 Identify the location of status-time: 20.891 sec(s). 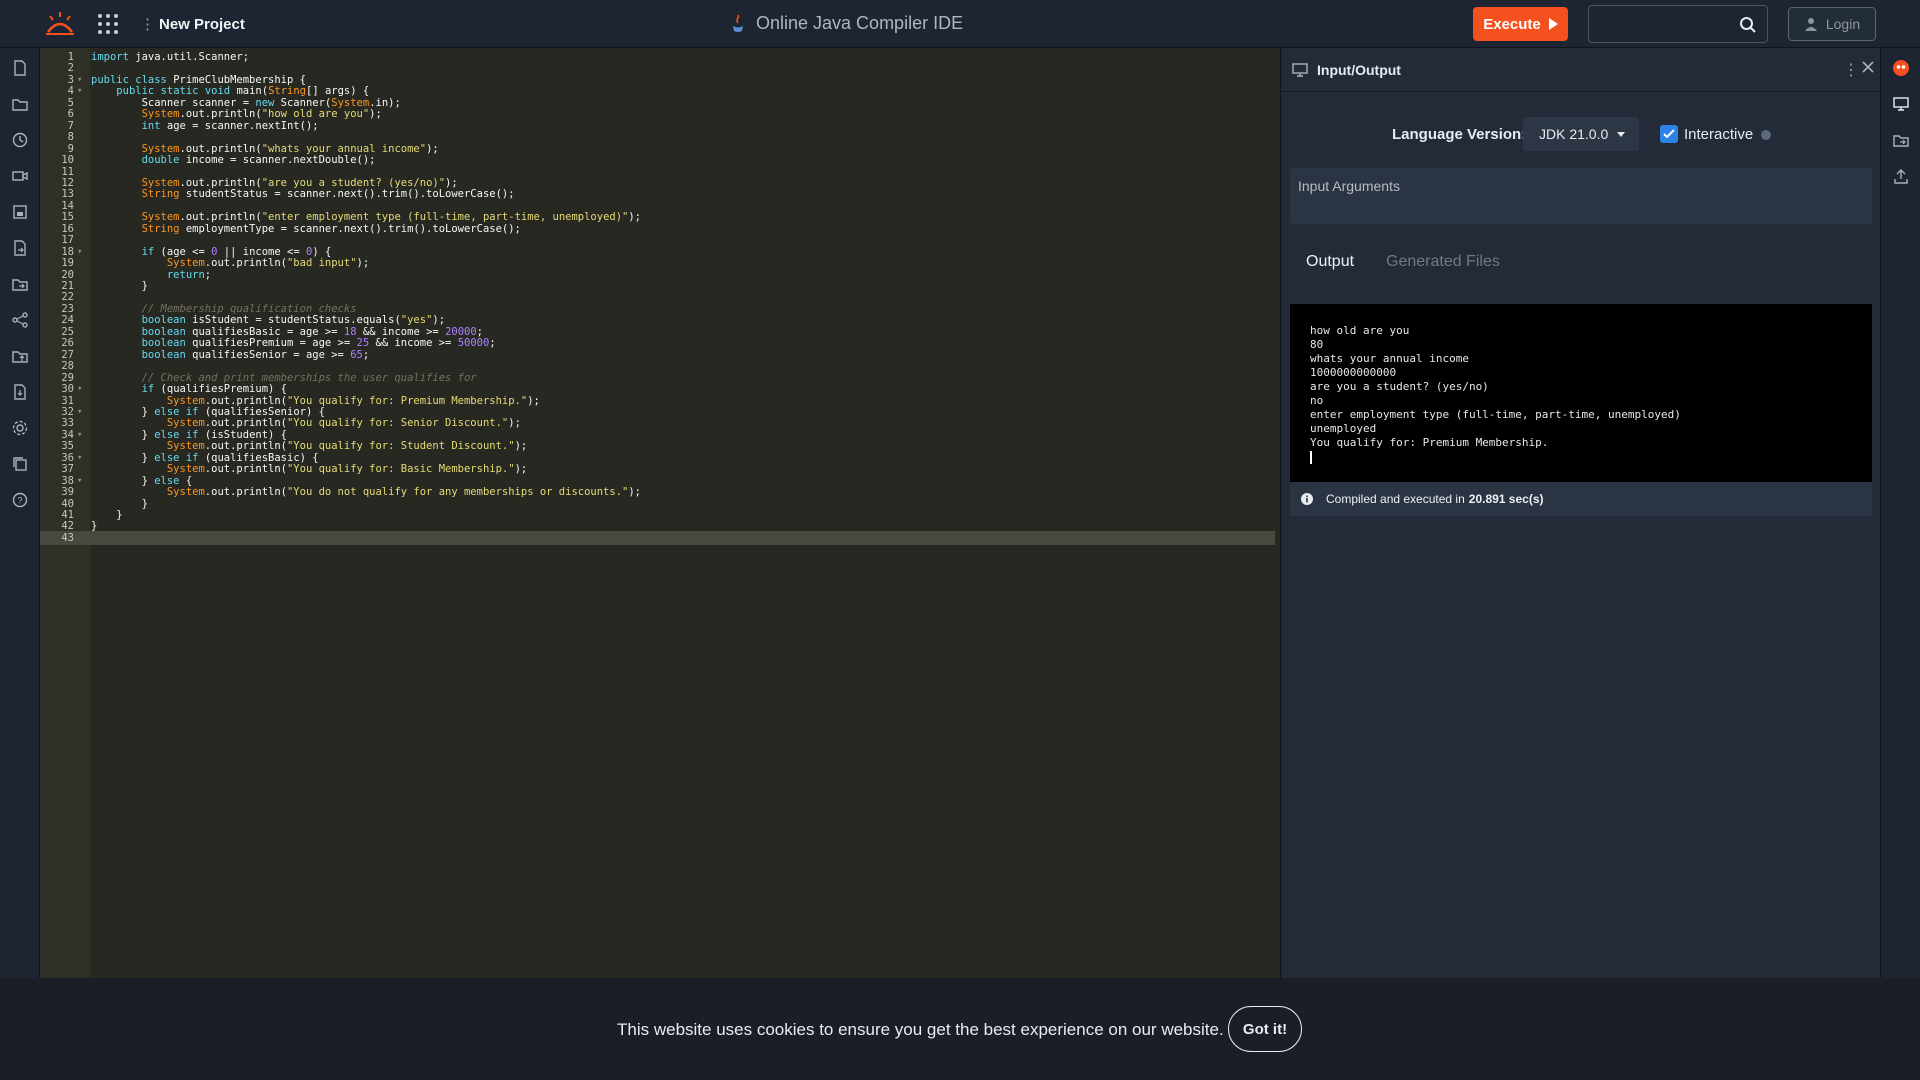
(1506, 499).